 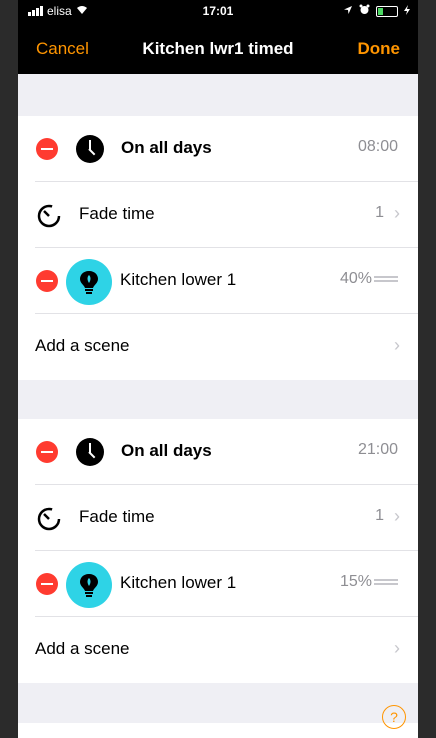 What do you see at coordinates (348, 11) in the screenshot?
I see `location-icon` at bounding box center [348, 11].